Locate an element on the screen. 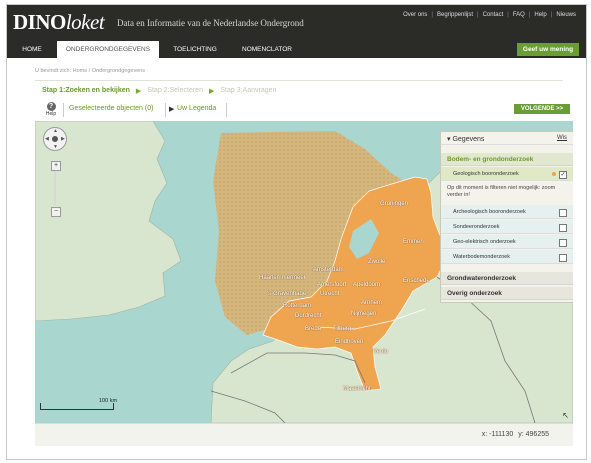 The image size is (591, 463). selected-objects-link: Geselecteerde objecten (0) is located at coordinates (111, 108).